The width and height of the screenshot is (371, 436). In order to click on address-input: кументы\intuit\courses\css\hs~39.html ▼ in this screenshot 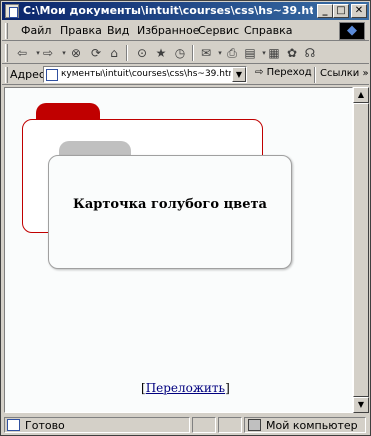, I will do `click(145, 74)`.